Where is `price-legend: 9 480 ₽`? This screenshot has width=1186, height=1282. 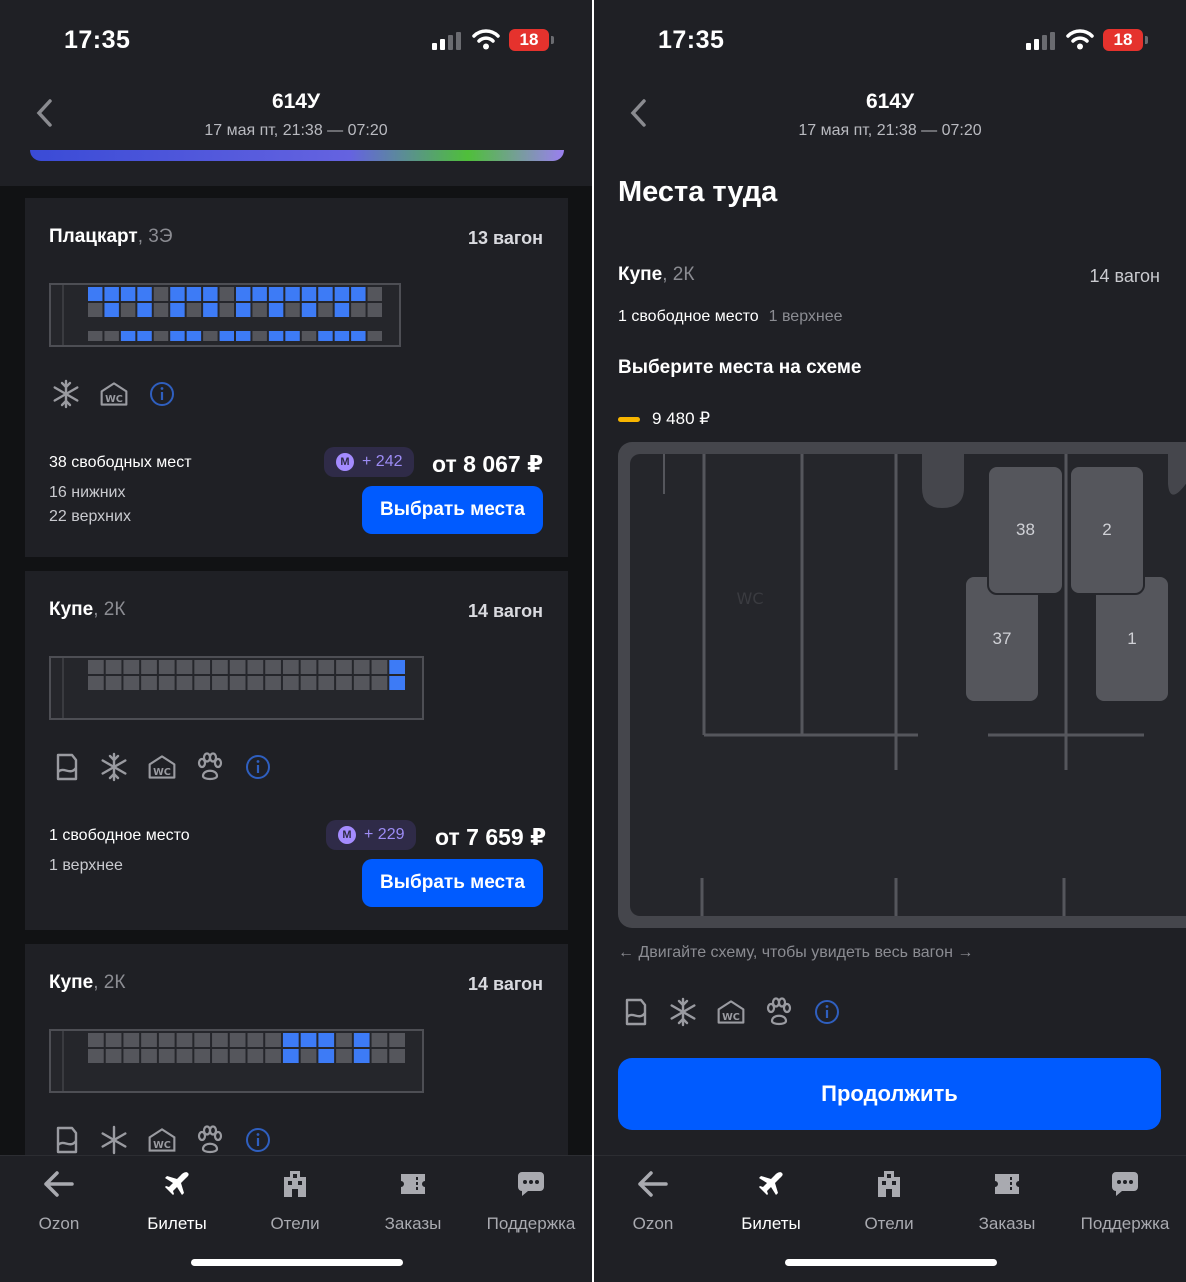 price-legend: 9 480 ₽ is located at coordinates (664, 419).